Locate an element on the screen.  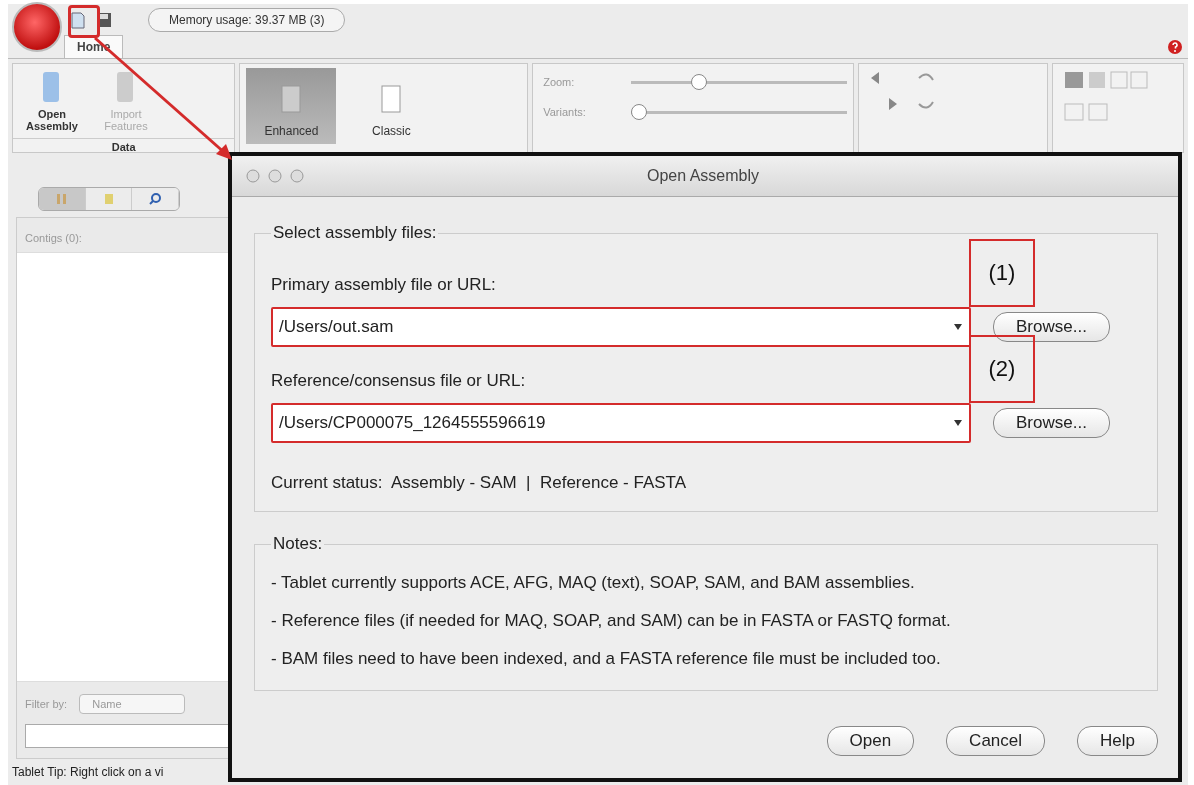
app-menu-orb is located at coordinates (37, 27).